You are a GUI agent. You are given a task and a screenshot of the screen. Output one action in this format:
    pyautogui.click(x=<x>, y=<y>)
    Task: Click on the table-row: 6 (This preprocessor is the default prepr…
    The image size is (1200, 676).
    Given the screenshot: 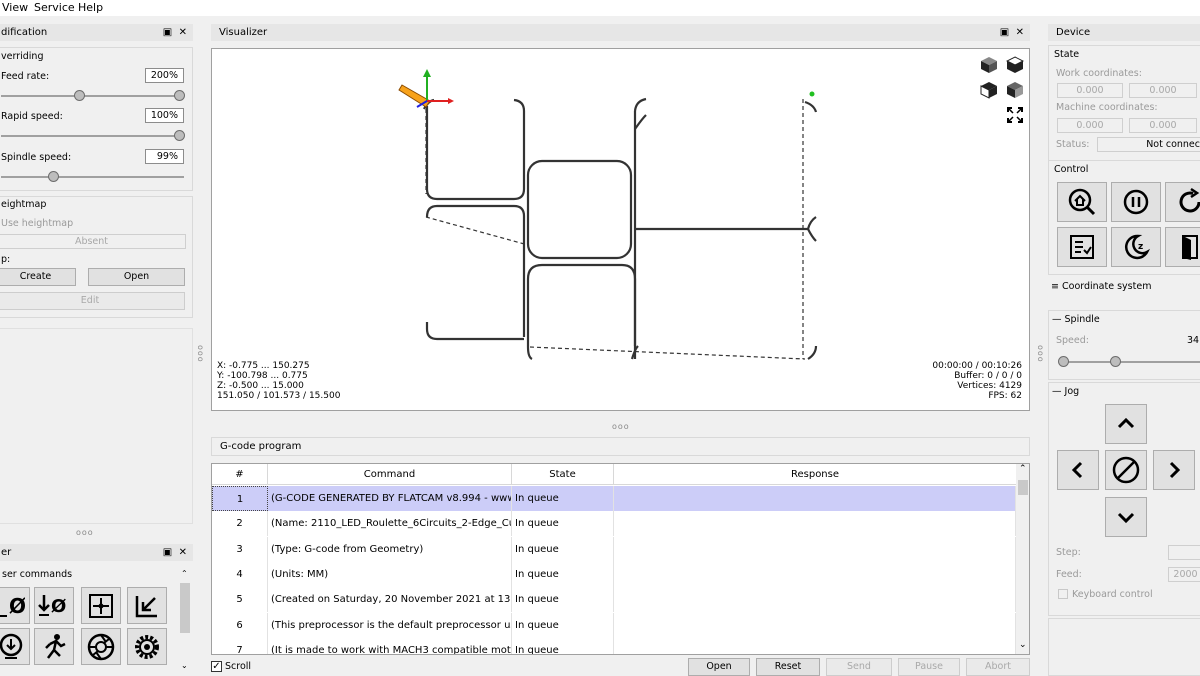 What is the action you would take?
    pyautogui.click(x=614, y=625)
    